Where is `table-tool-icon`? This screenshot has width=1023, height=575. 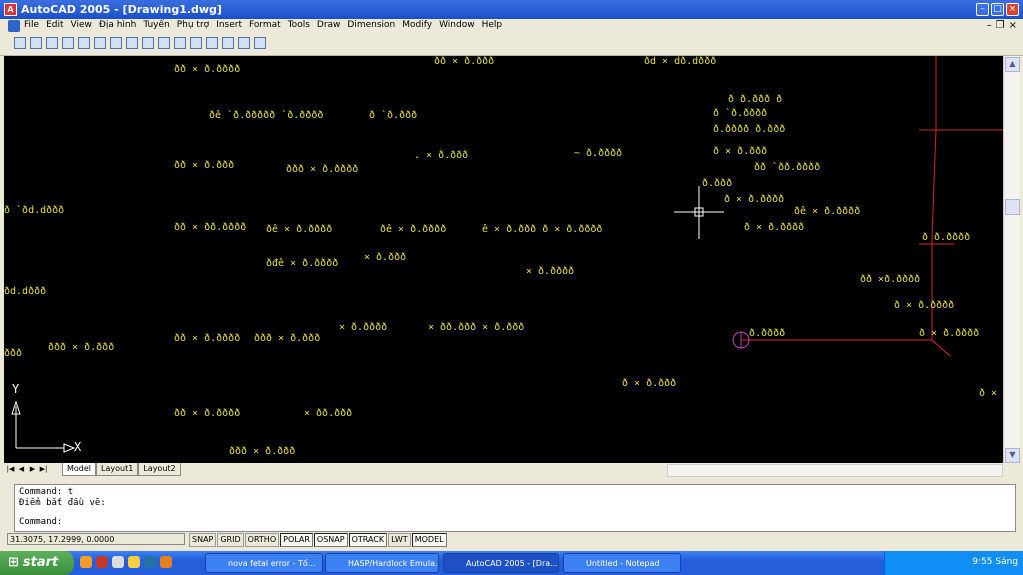
table-tool-icon is located at coordinates (100, 43).